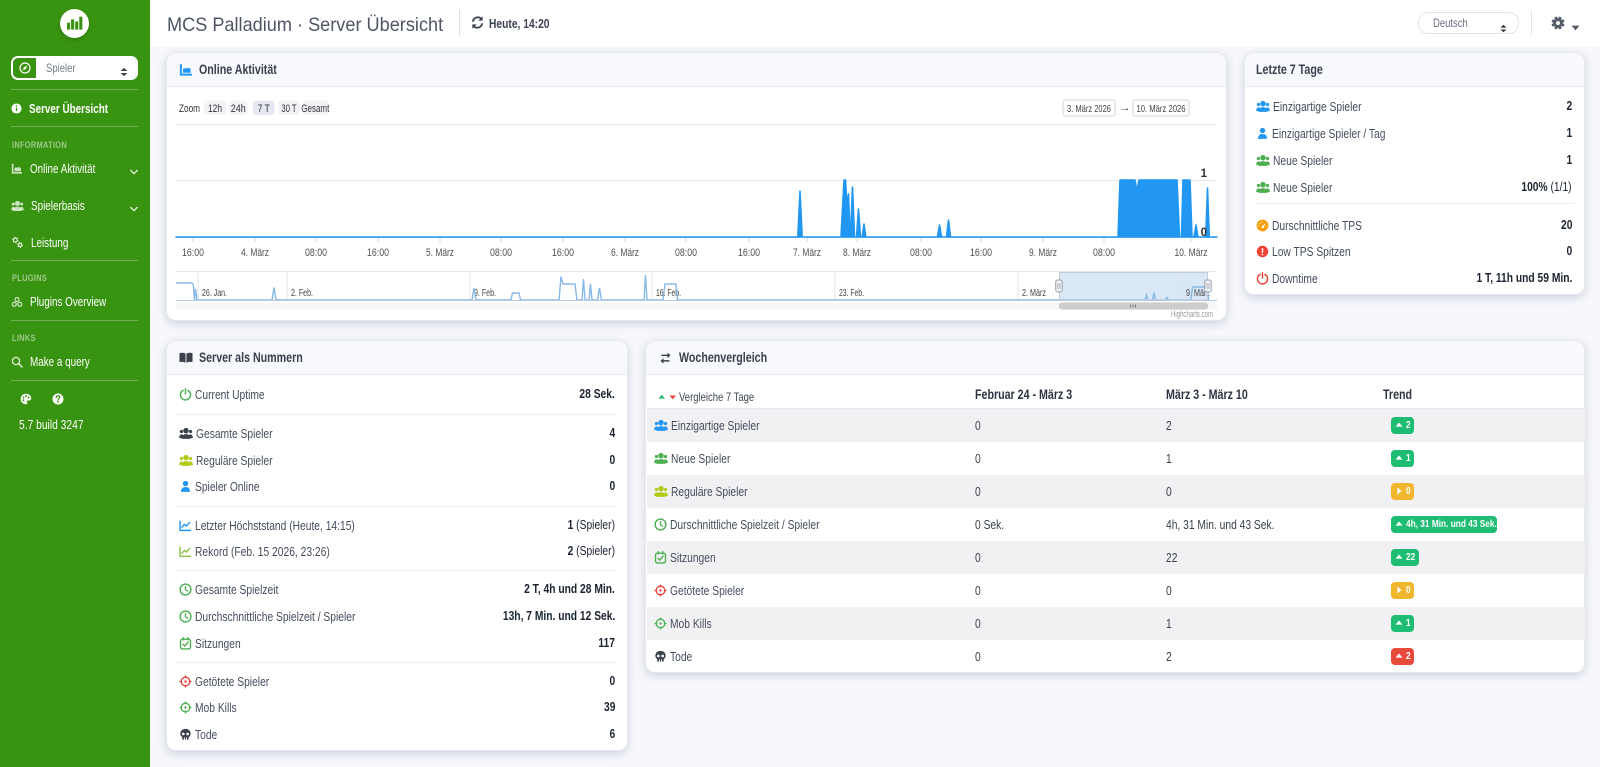 The image size is (1600, 767). What do you see at coordinates (485, 293) in the screenshot?
I see `svg-text: 9. Feb.` at bounding box center [485, 293].